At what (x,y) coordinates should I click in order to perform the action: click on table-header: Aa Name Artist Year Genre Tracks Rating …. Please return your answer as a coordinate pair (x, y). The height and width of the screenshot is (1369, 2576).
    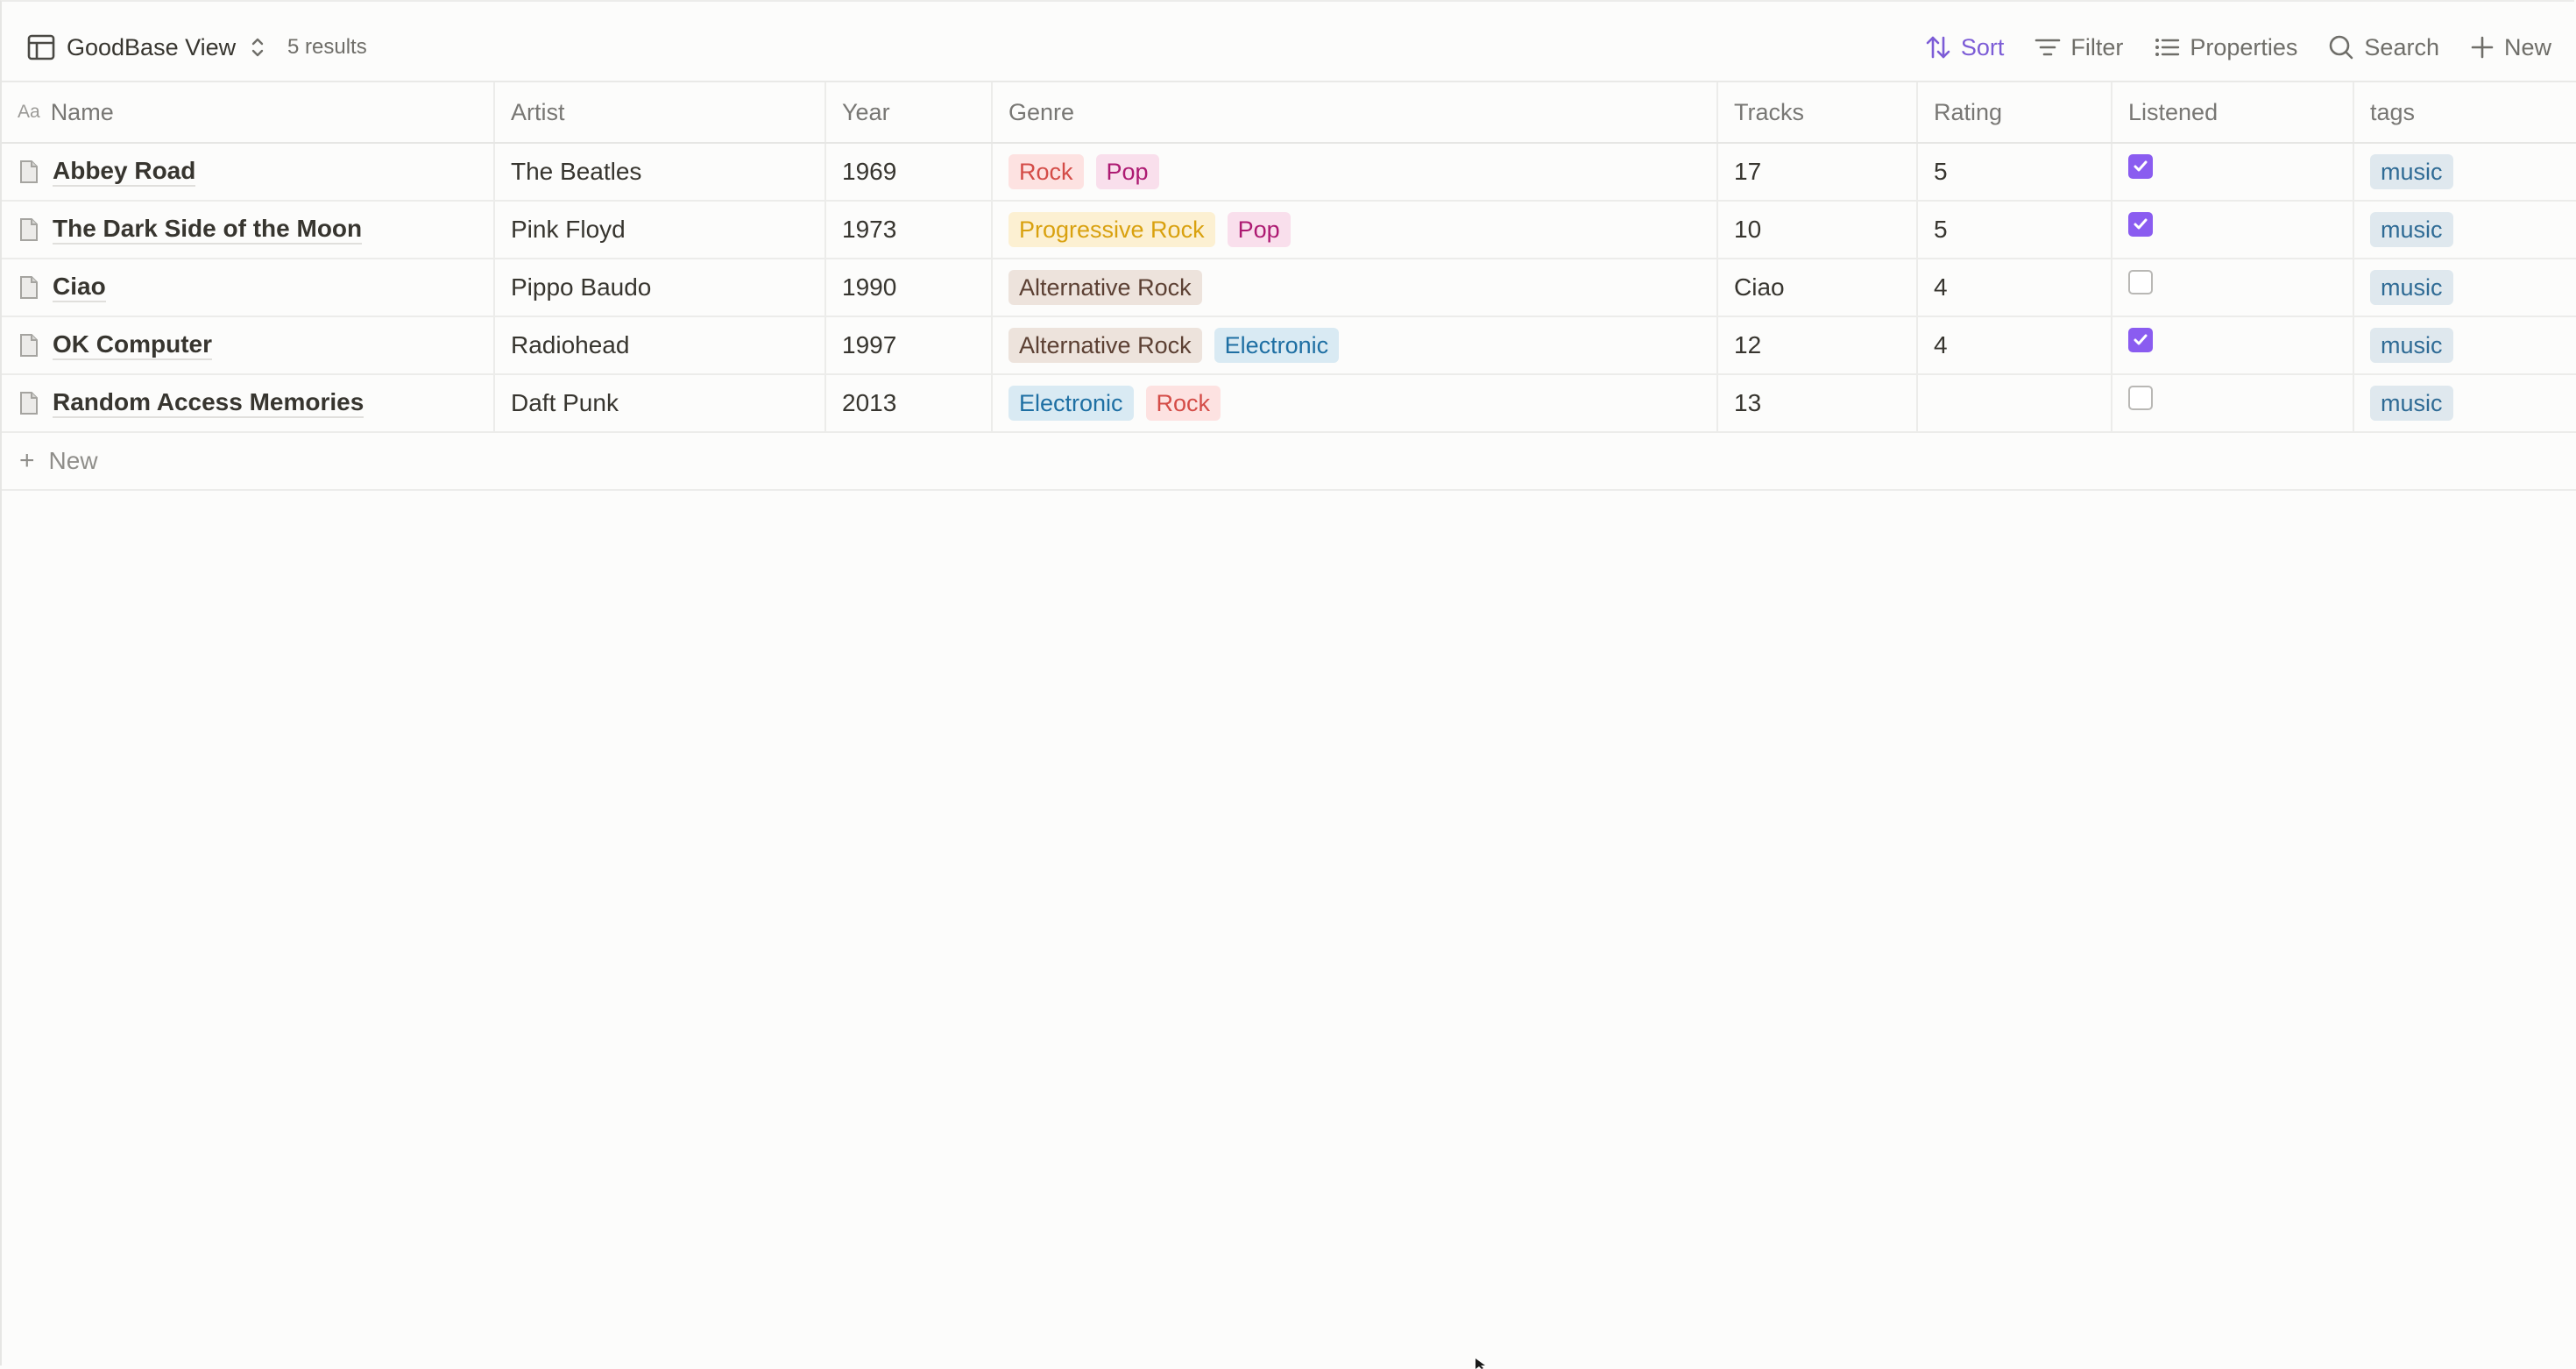
    Looking at the image, I should click on (1289, 113).